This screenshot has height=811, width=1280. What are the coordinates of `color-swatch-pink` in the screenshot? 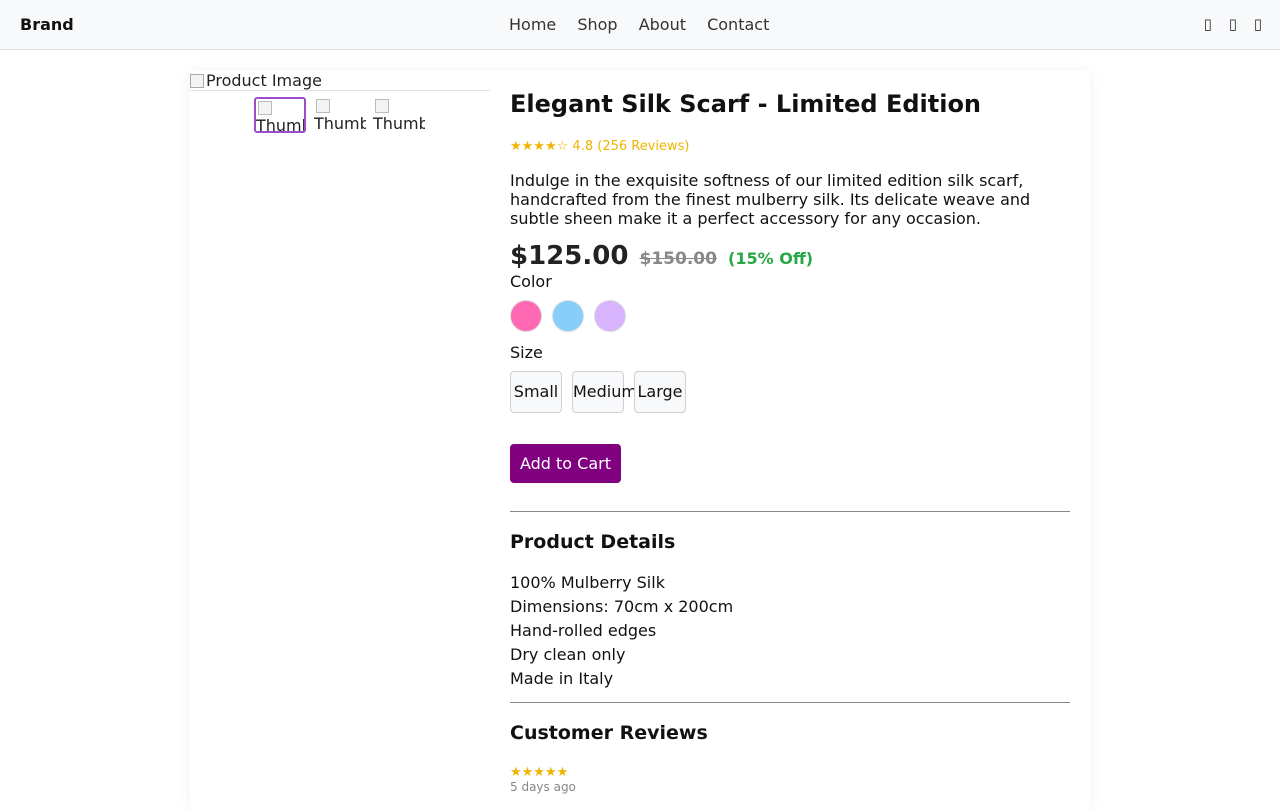 It's located at (526, 316).